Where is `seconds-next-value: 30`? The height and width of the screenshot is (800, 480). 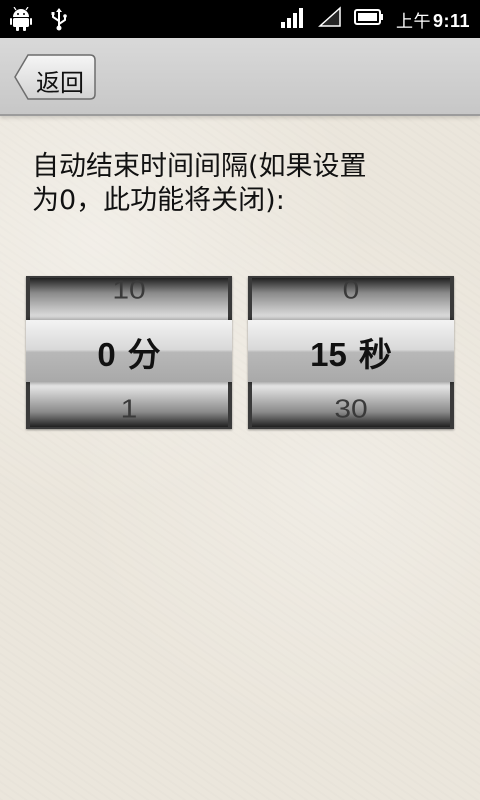 seconds-next-value: 30 is located at coordinates (351, 410).